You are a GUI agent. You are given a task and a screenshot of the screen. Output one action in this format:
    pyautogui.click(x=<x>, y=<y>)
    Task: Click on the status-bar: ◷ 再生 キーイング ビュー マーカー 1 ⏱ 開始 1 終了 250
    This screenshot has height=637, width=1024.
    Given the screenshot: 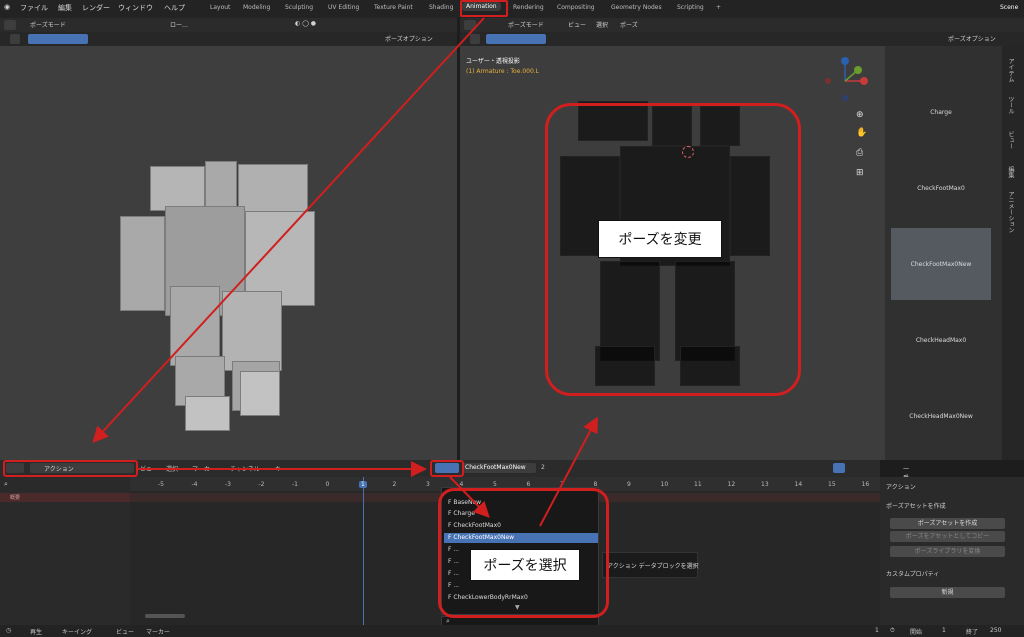 What is the action you would take?
    pyautogui.click(x=512, y=631)
    